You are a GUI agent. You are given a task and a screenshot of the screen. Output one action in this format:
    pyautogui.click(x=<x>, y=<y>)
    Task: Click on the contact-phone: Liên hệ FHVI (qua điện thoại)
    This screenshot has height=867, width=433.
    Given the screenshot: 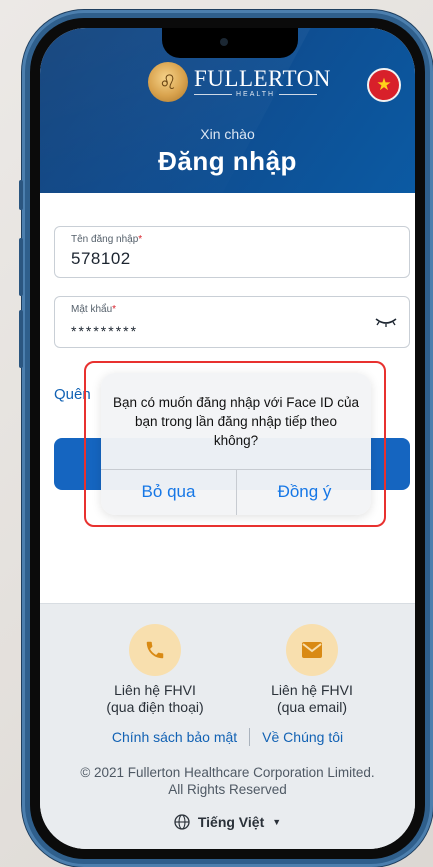 What is the action you would take?
    pyautogui.click(x=155, y=670)
    